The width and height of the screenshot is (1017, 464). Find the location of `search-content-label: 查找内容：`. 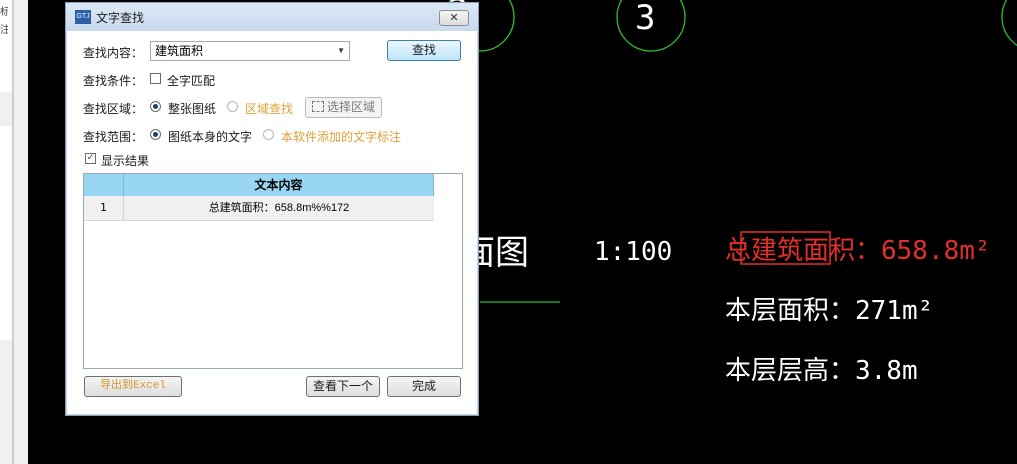

search-content-label: 查找内容： is located at coordinates (113, 53).